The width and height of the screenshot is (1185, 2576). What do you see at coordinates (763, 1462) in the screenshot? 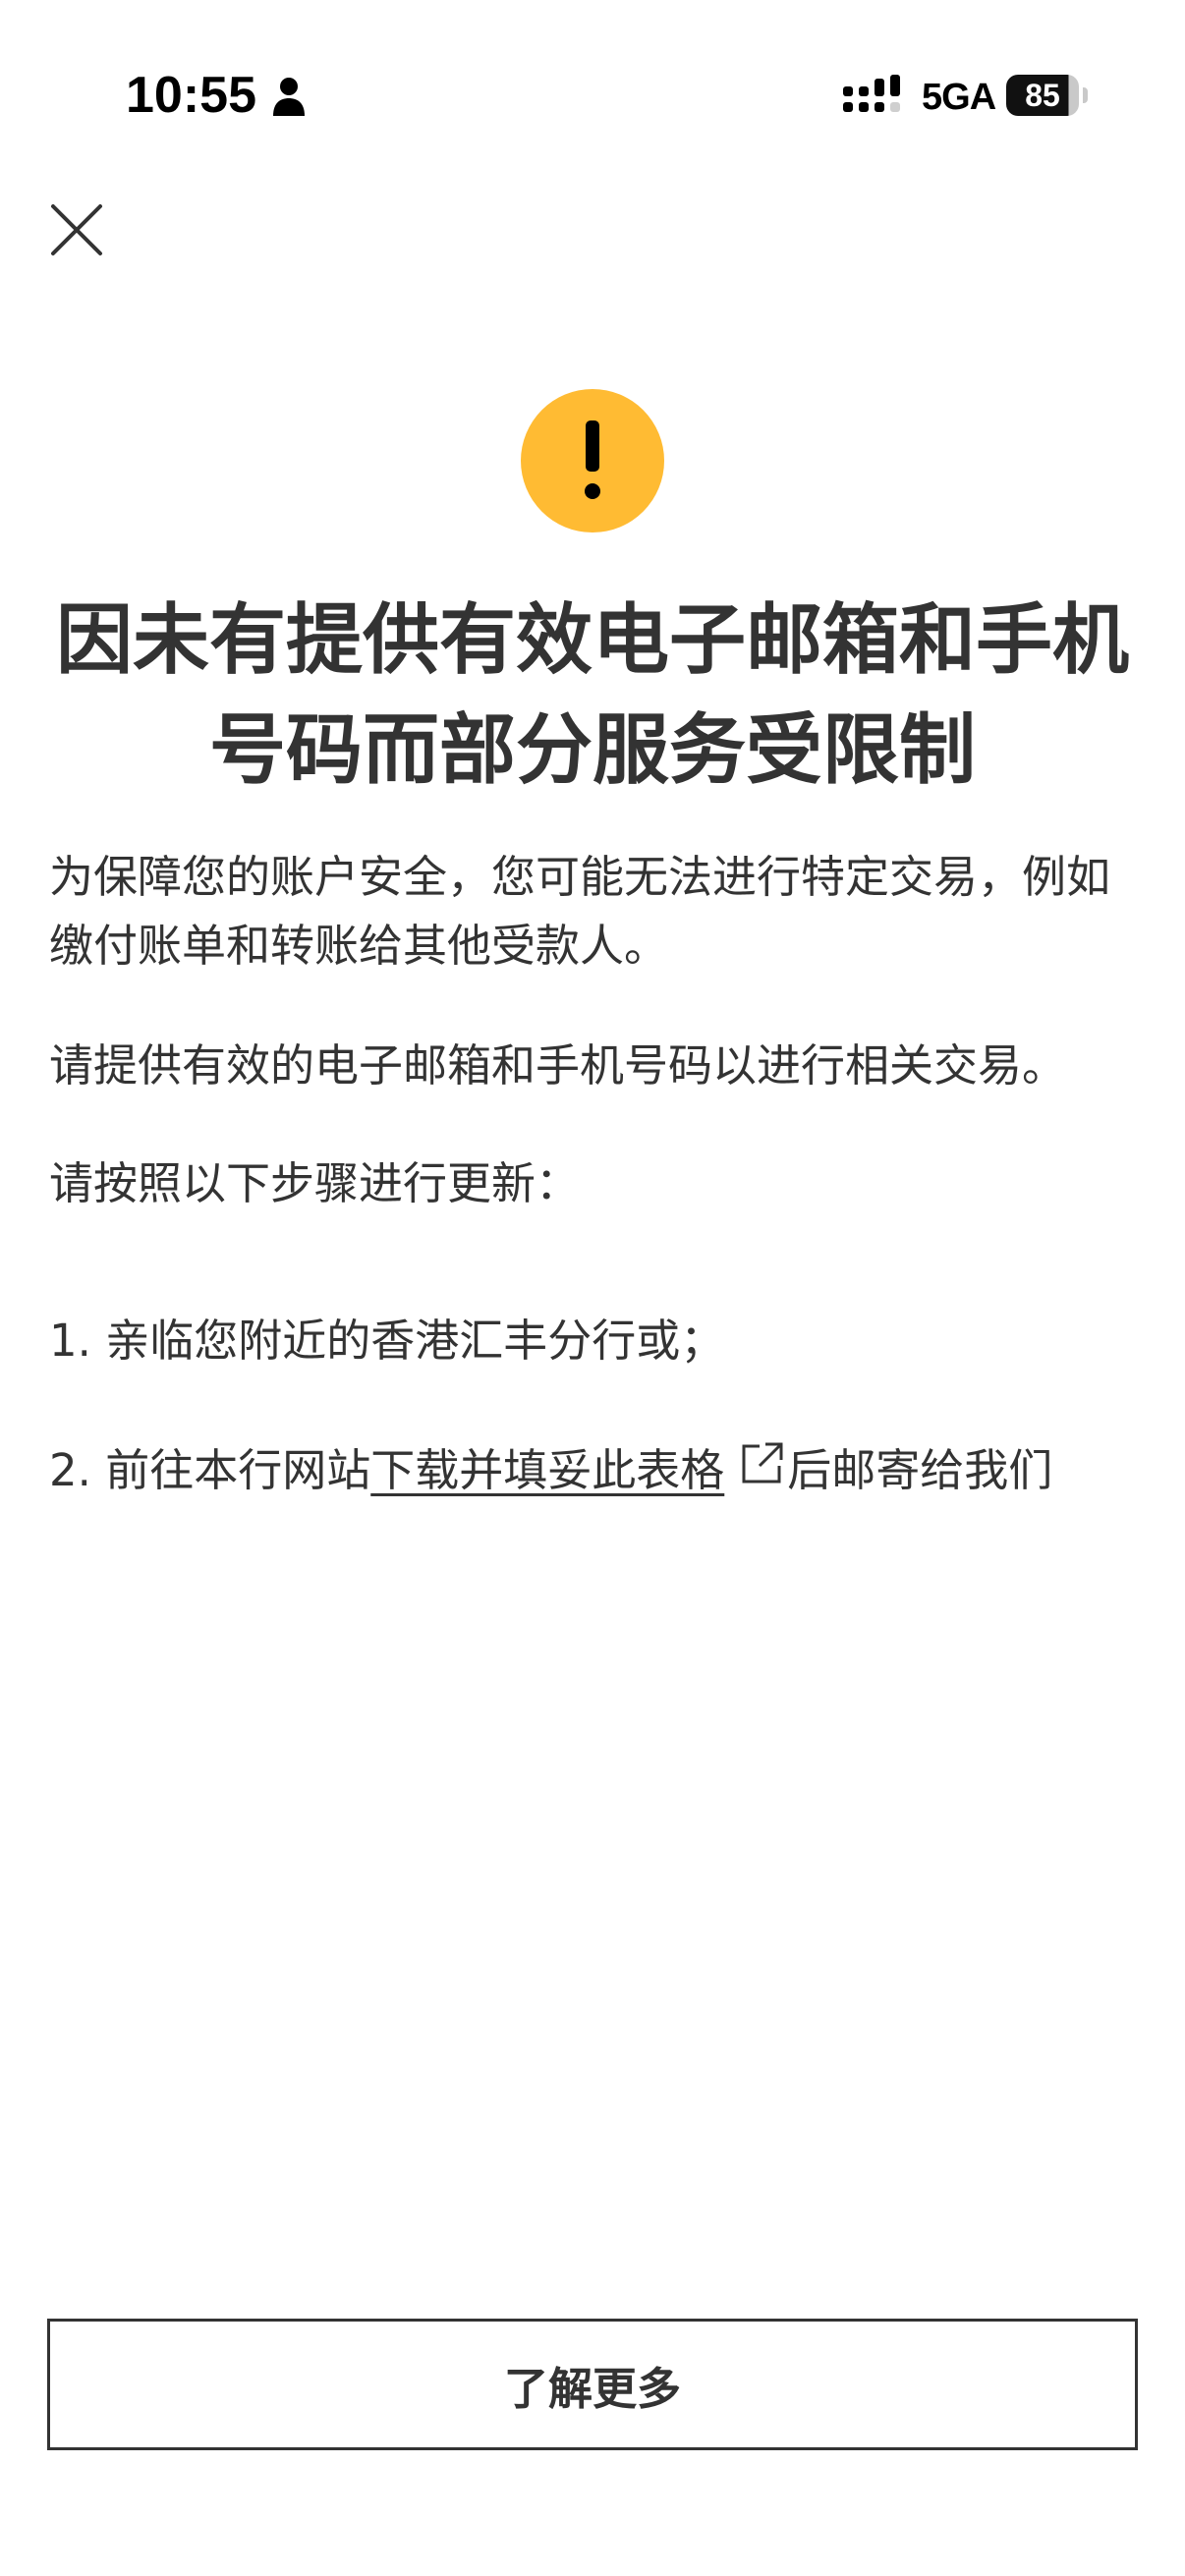
I see `external-link-icon` at bounding box center [763, 1462].